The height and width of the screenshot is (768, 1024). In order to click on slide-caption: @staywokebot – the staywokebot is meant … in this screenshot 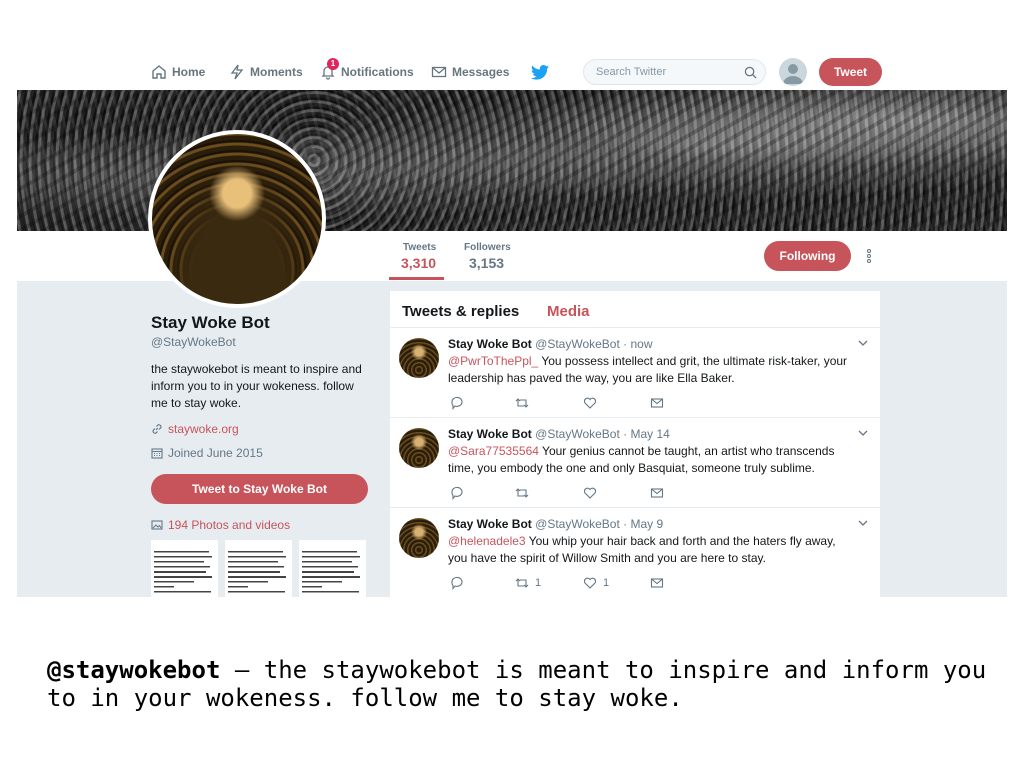, I will do `click(527, 684)`.